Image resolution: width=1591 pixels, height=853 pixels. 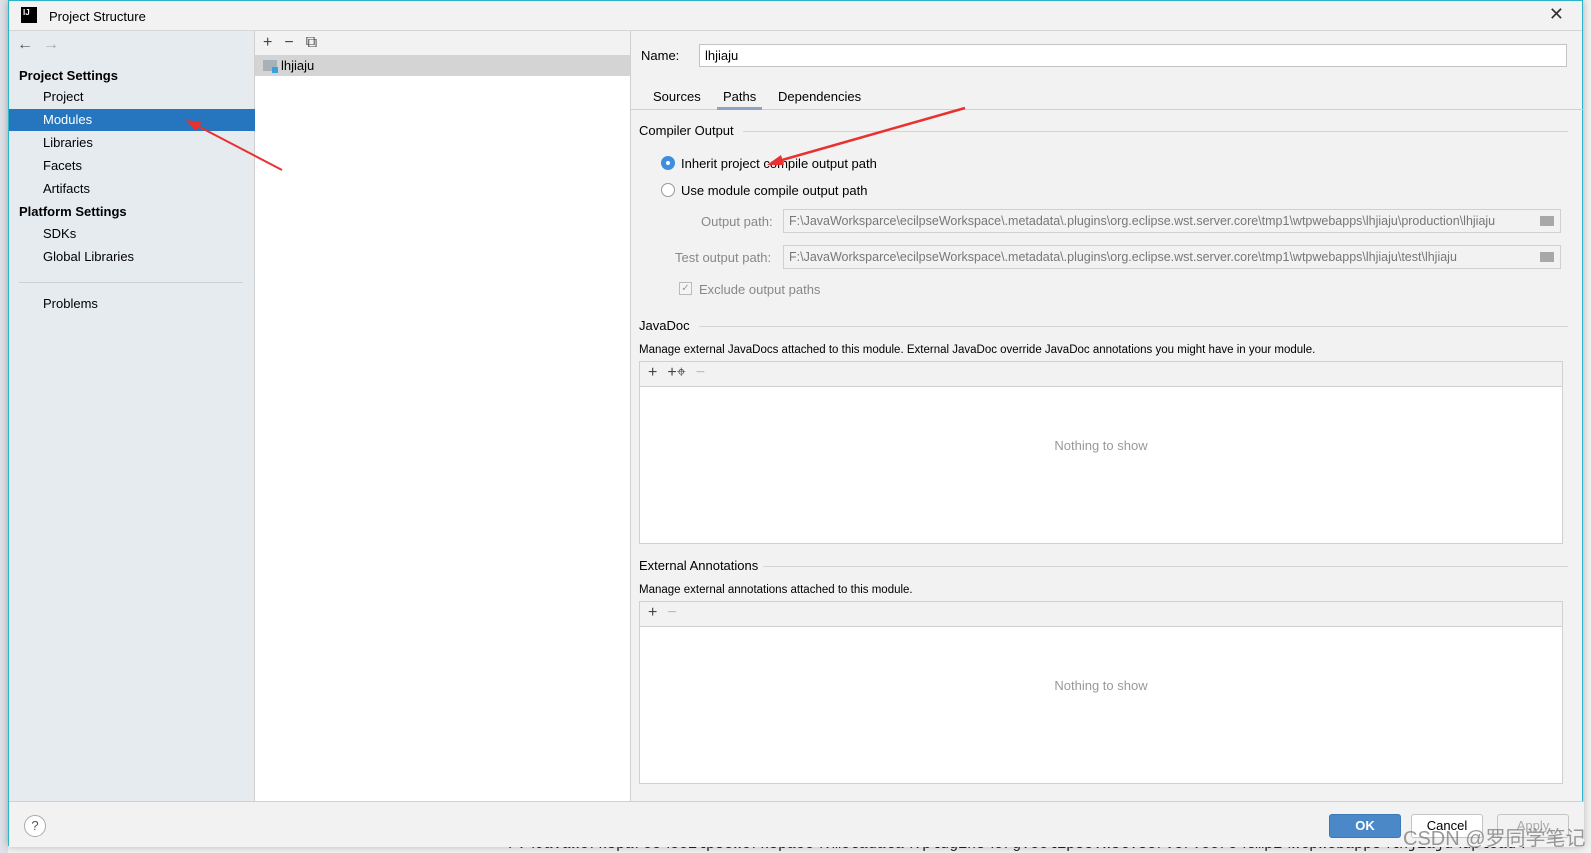 I want to click on javadoc-empty-text: Nothing to show, so click(x=1101, y=445).